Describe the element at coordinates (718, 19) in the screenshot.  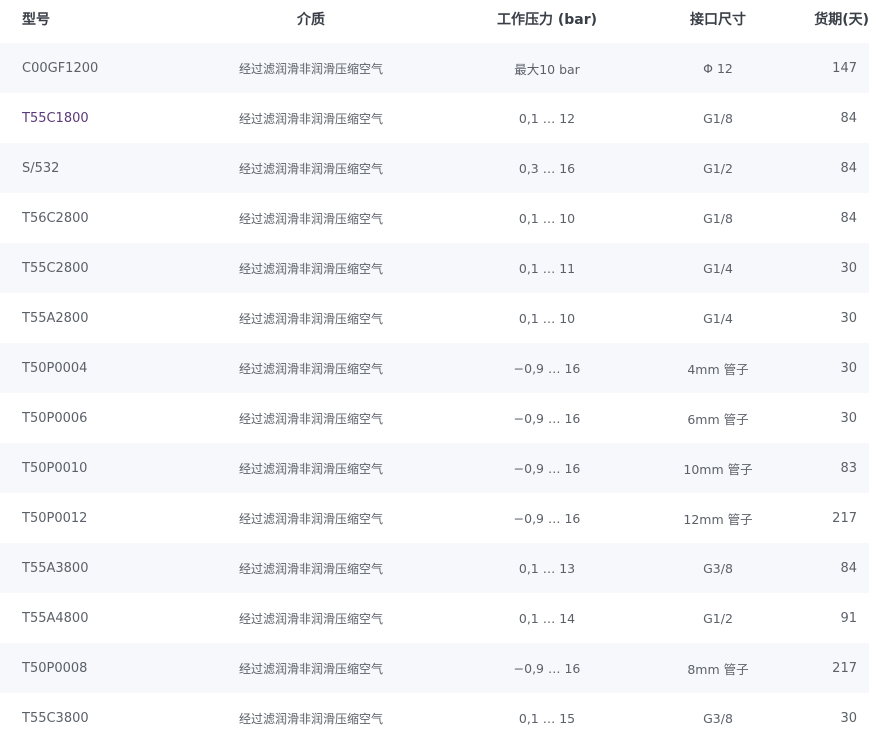
I see `column-header-port: 接口尺寸` at that location.